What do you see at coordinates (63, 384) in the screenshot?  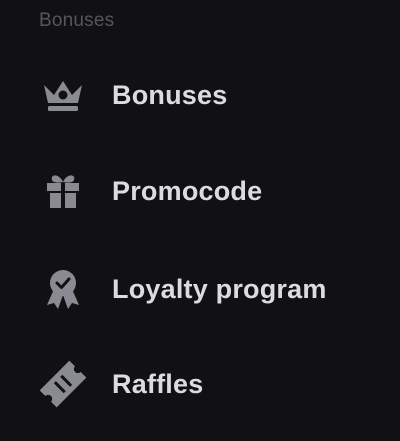 I see `ticket-icon` at bounding box center [63, 384].